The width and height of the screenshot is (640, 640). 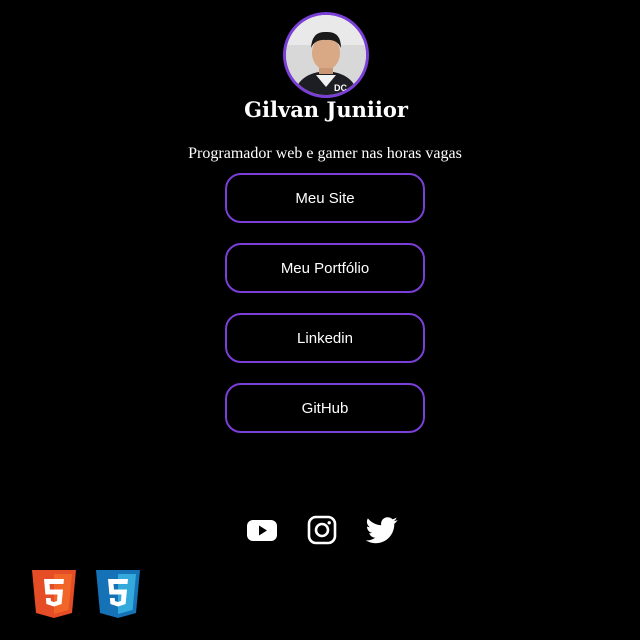 I want to click on css3-icon, so click(x=118, y=594).